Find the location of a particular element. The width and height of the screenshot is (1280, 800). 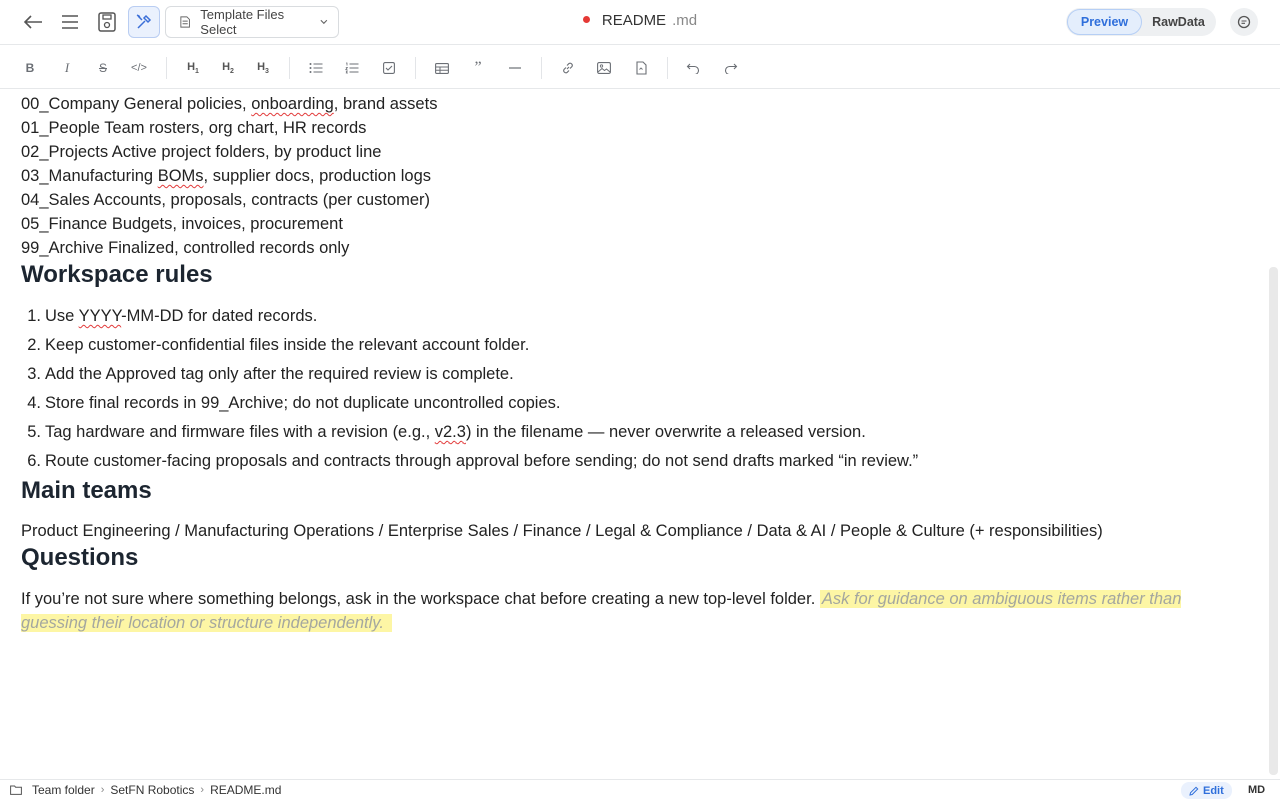

menu-button is located at coordinates (70, 22).